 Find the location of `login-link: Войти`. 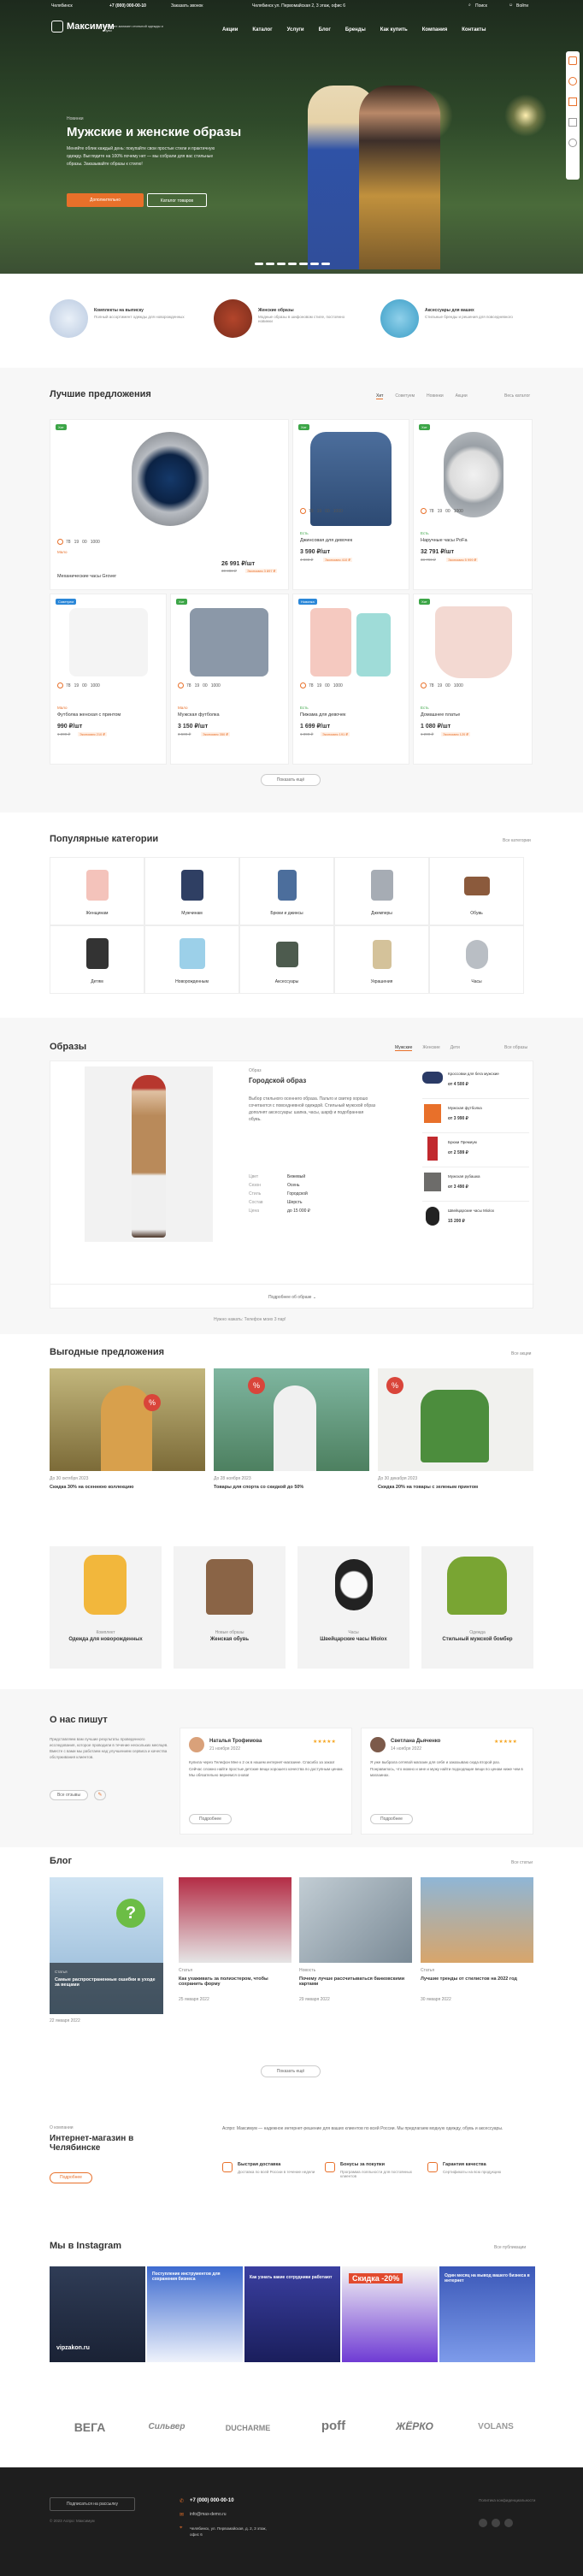

login-link: Войти is located at coordinates (522, 6).